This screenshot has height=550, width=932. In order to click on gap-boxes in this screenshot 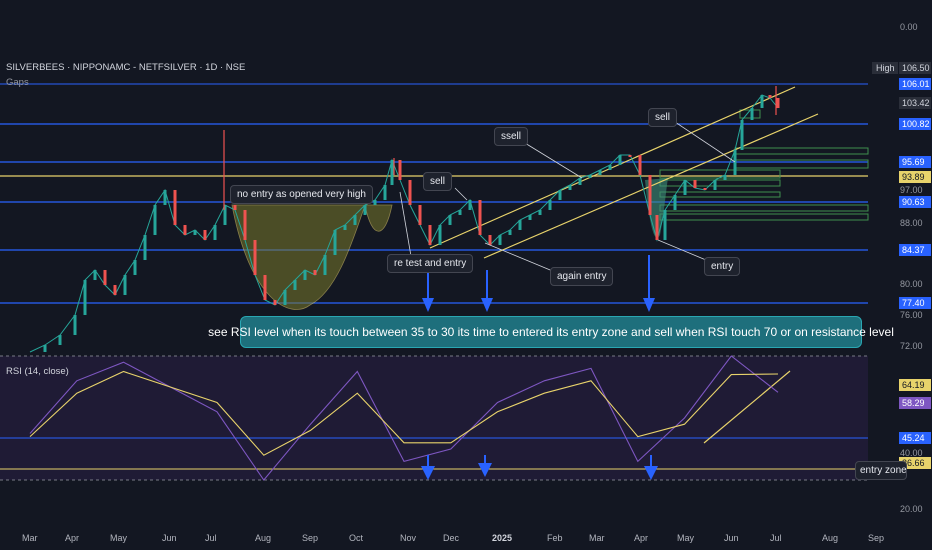, I will do `click(764, 165)`.